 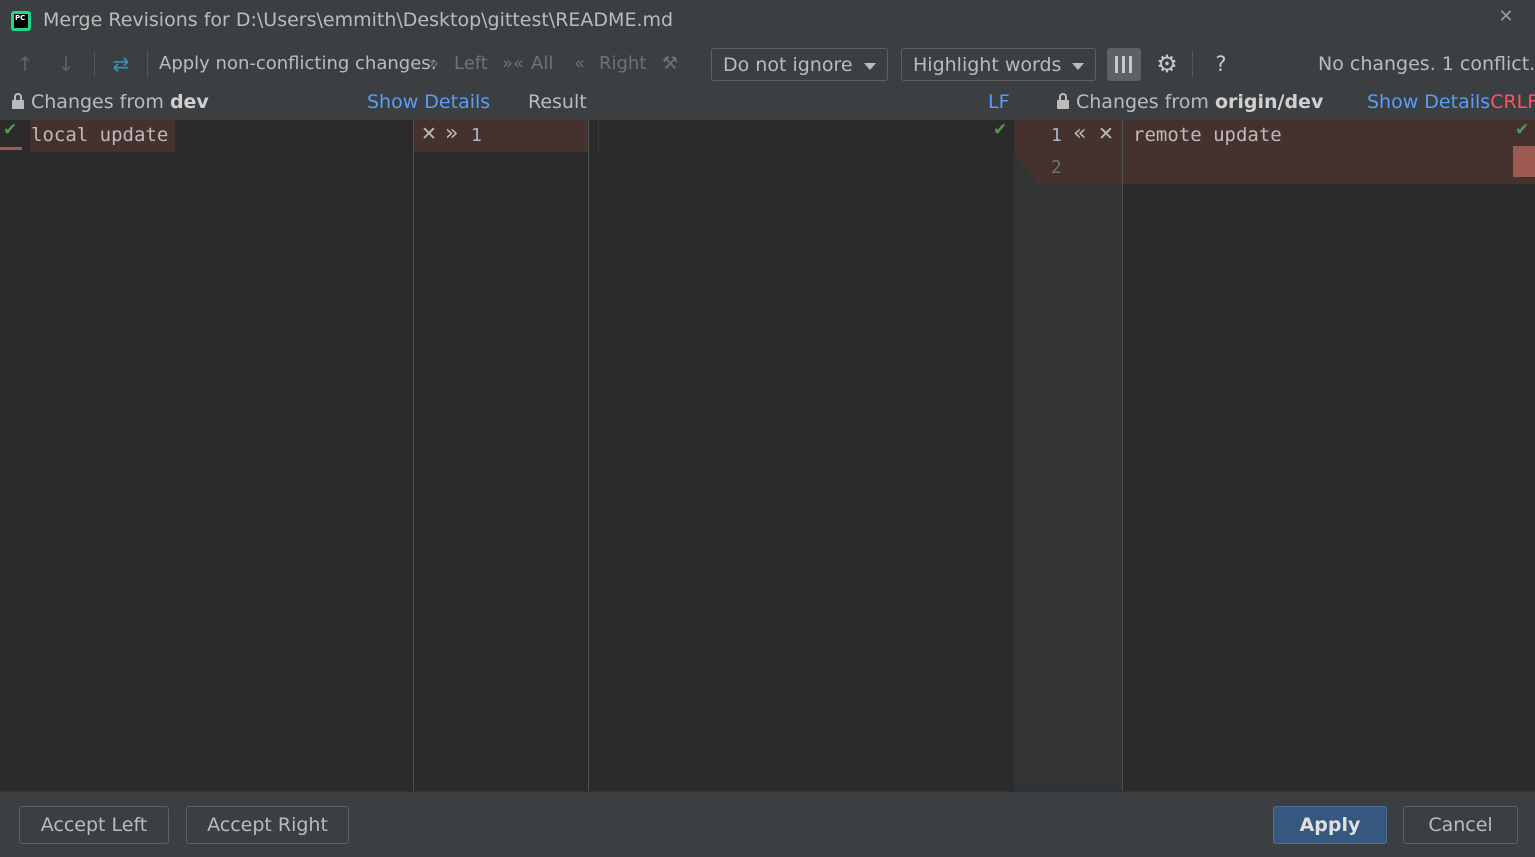 I want to click on apply-non-conflicting-label: Apply non-conflicting changes:, so click(x=298, y=63).